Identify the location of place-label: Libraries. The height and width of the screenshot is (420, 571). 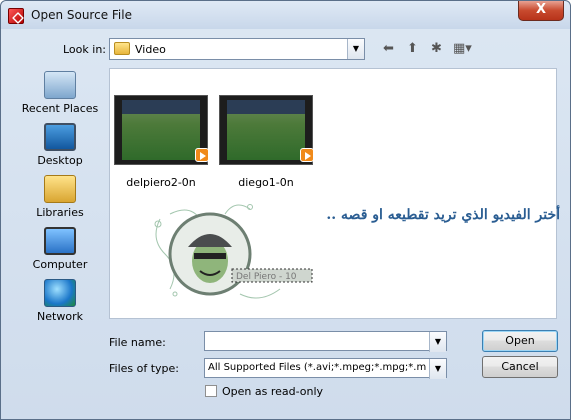
(60, 212).